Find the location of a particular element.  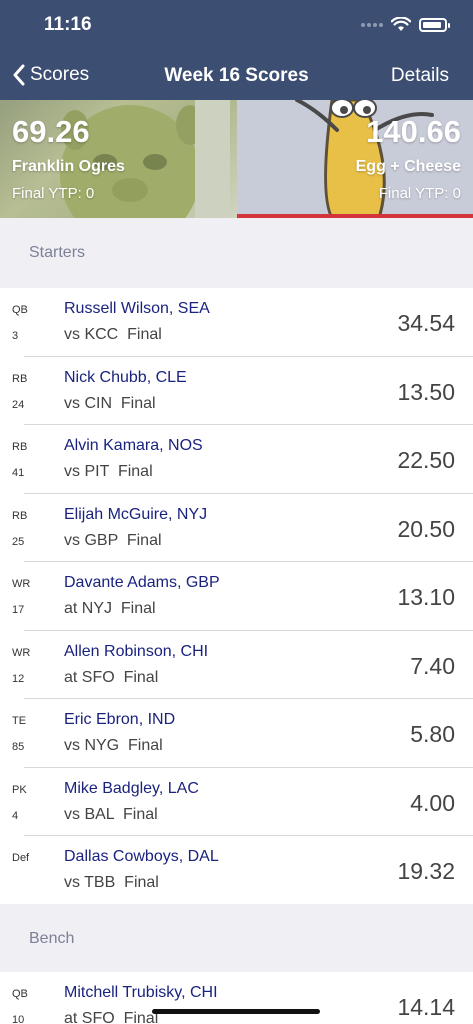

player-points: 13.50 is located at coordinates (426, 391).